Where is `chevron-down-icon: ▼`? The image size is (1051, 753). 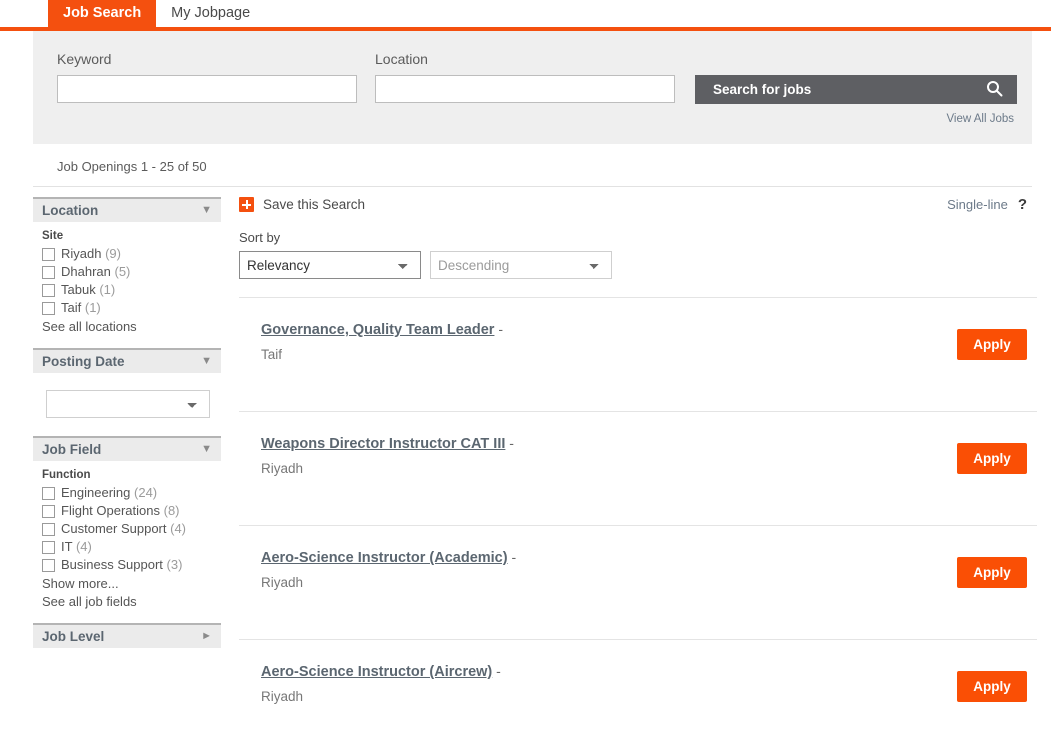 chevron-down-icon: ▼ is located at coordinates (206, 449).